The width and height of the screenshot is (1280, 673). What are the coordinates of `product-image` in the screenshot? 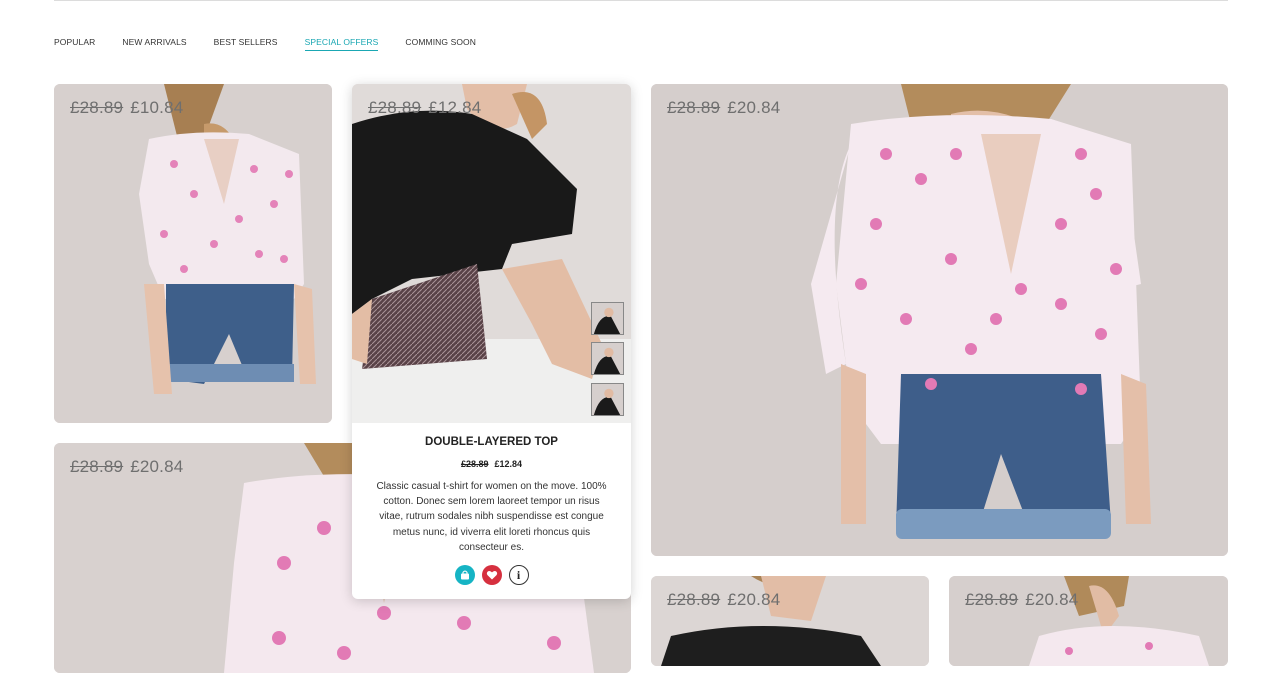 It's located at (193, 253).